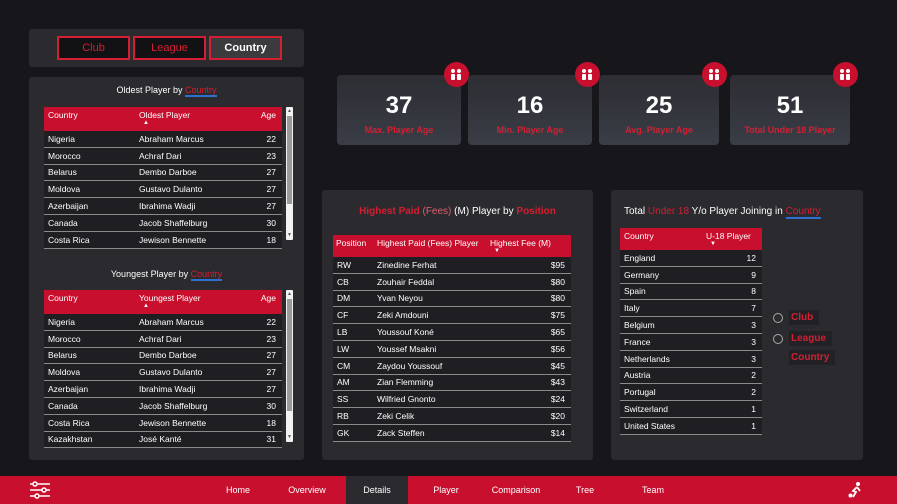 This screenshot has height=504, width=897. I want to click on cell-player: Ibrahima Wadji, so click(167, 389).